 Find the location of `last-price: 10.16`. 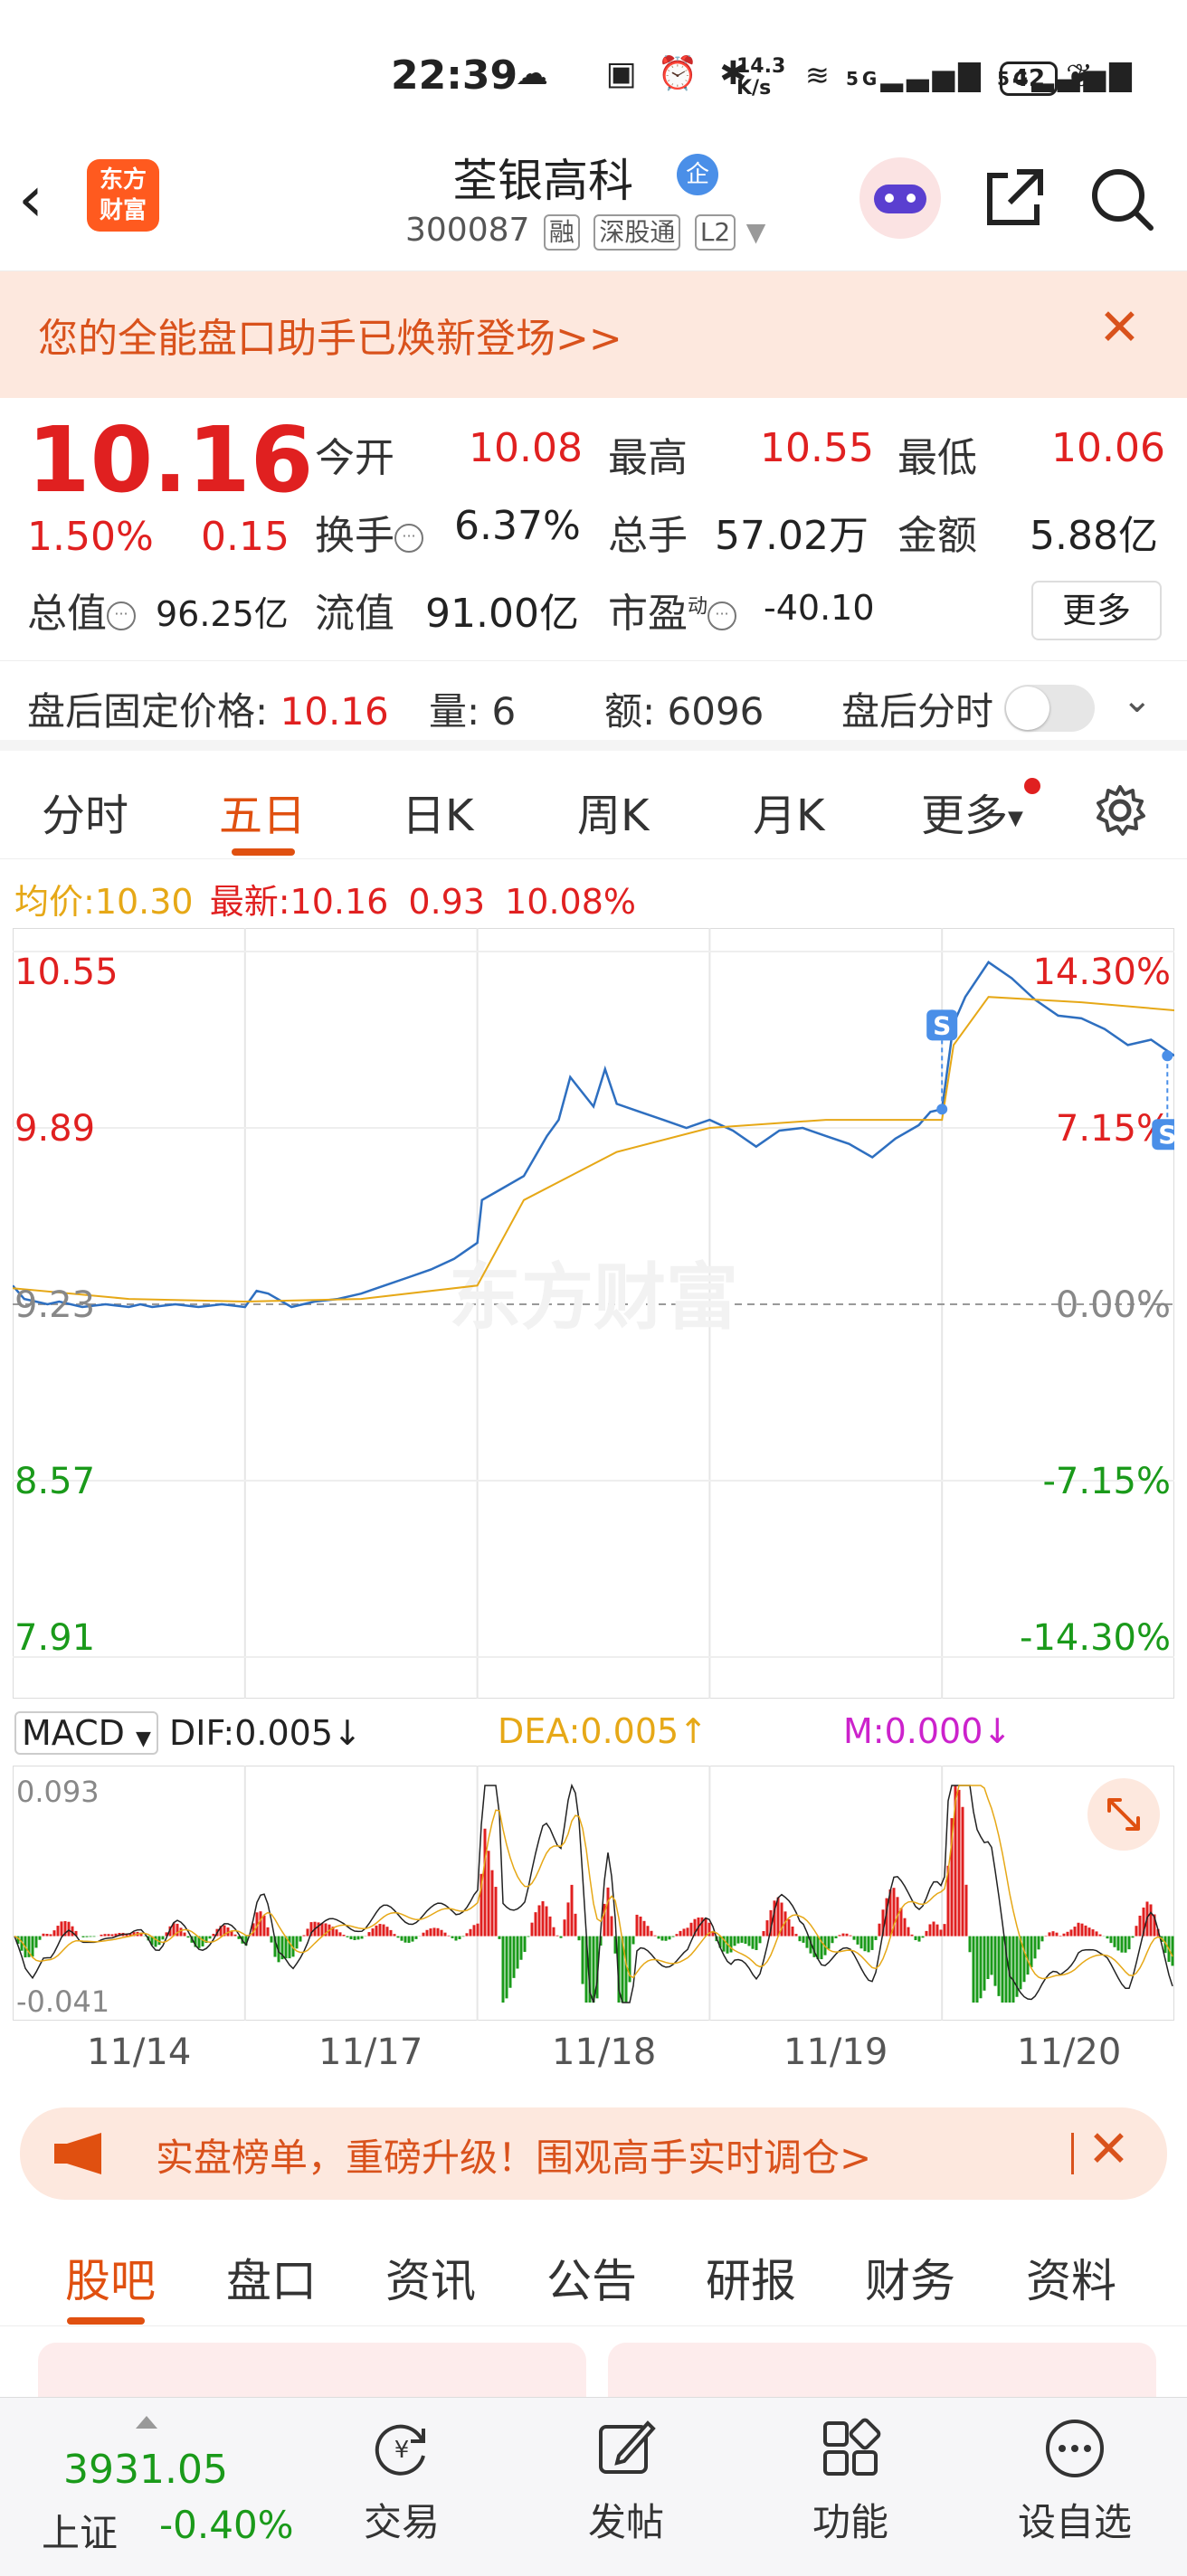

last-price: 10.16 is located at coordinates (170, 460).